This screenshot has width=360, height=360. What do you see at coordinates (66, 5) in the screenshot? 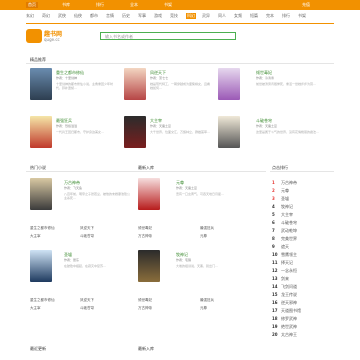
I see `topnav-item-library: 书库` at bounding box center [66, 5].